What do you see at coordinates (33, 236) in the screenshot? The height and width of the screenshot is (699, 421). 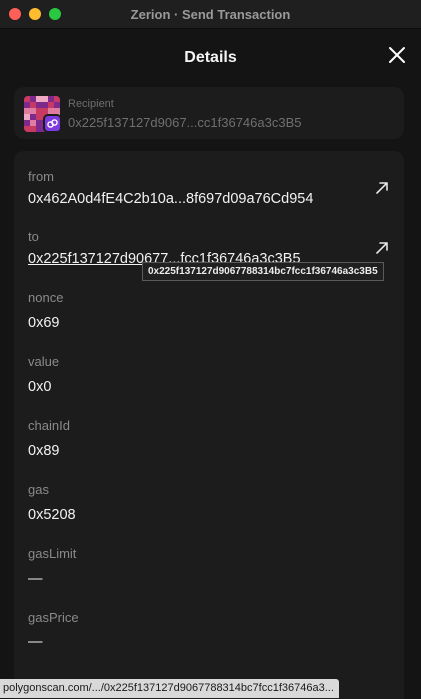 I see `to-label: to` at bounding box center [33, 236].